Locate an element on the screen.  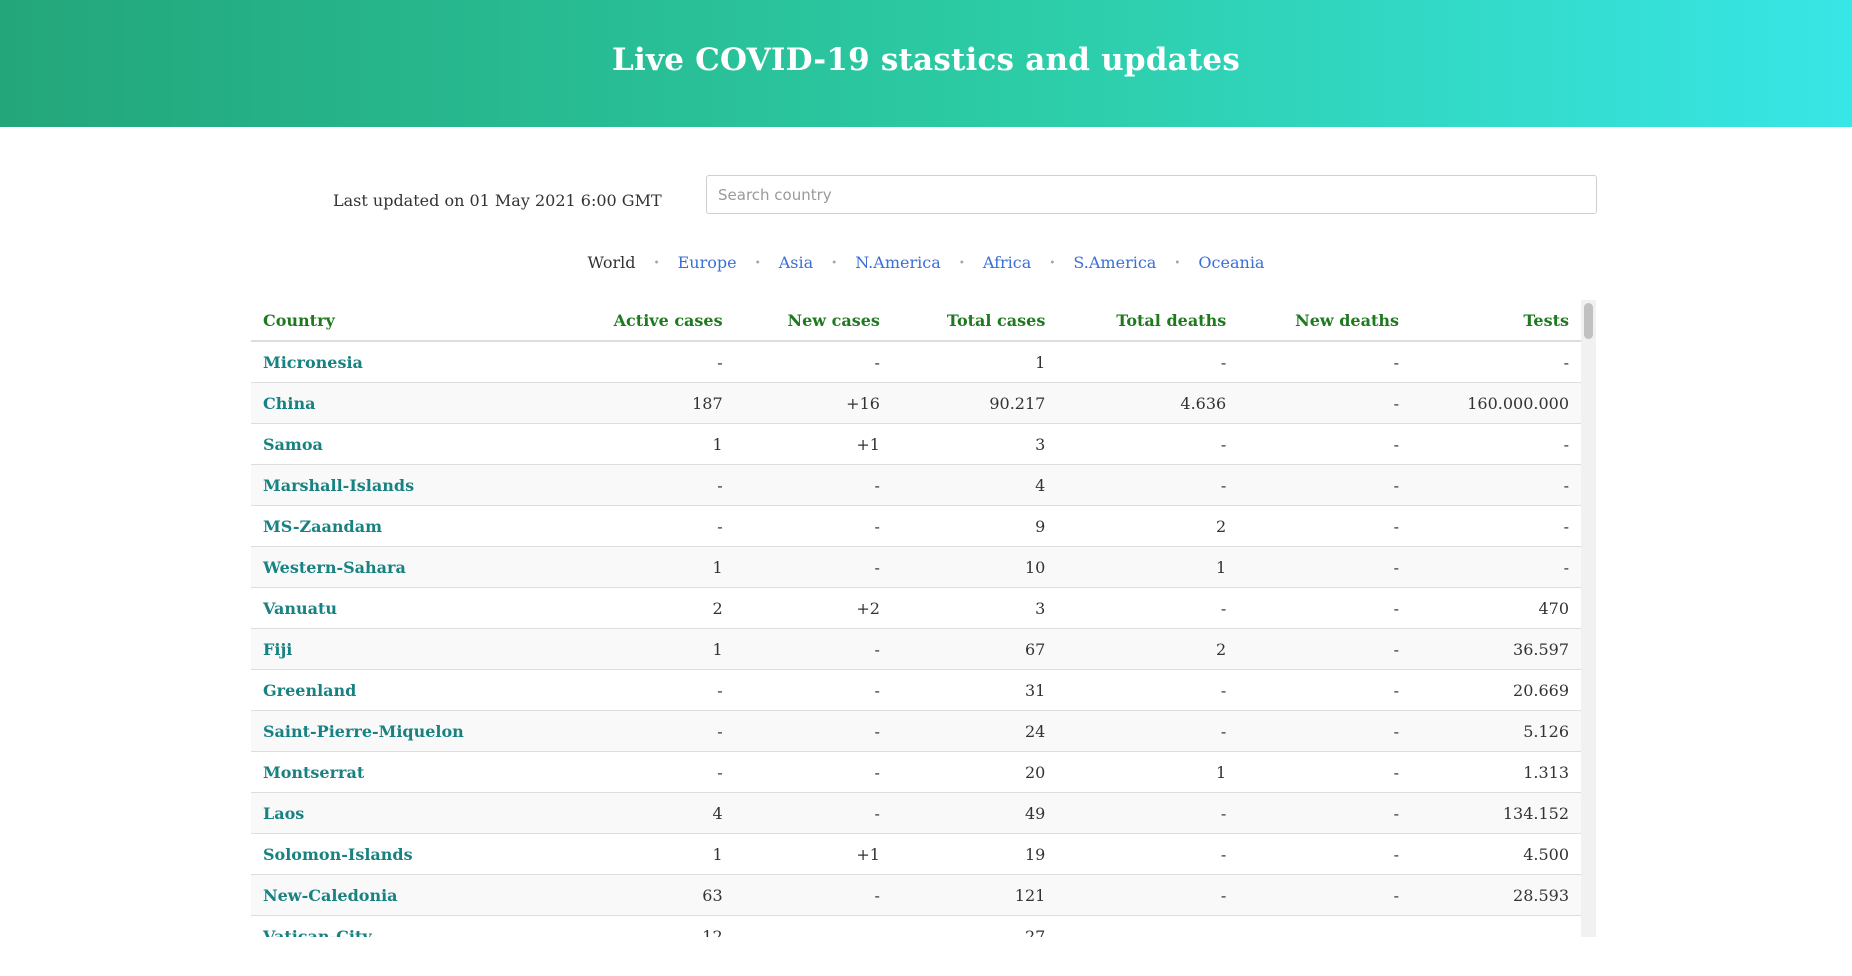
table-row: New-Caledonia 63-121- -28.593 is located at coordinates (916, 895).